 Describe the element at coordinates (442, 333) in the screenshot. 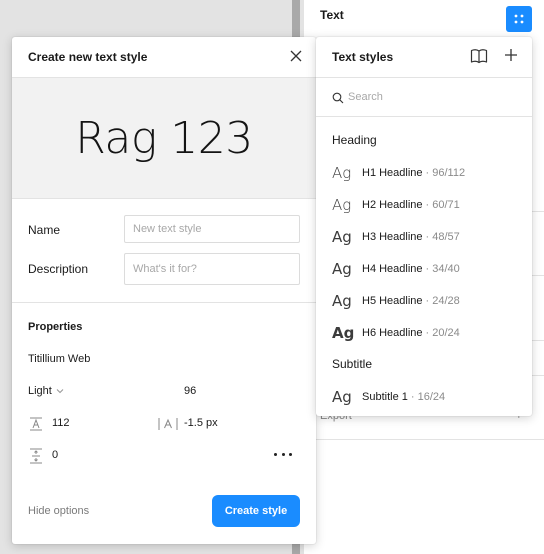

I see `style-size-meta: · 20/24` at that location.